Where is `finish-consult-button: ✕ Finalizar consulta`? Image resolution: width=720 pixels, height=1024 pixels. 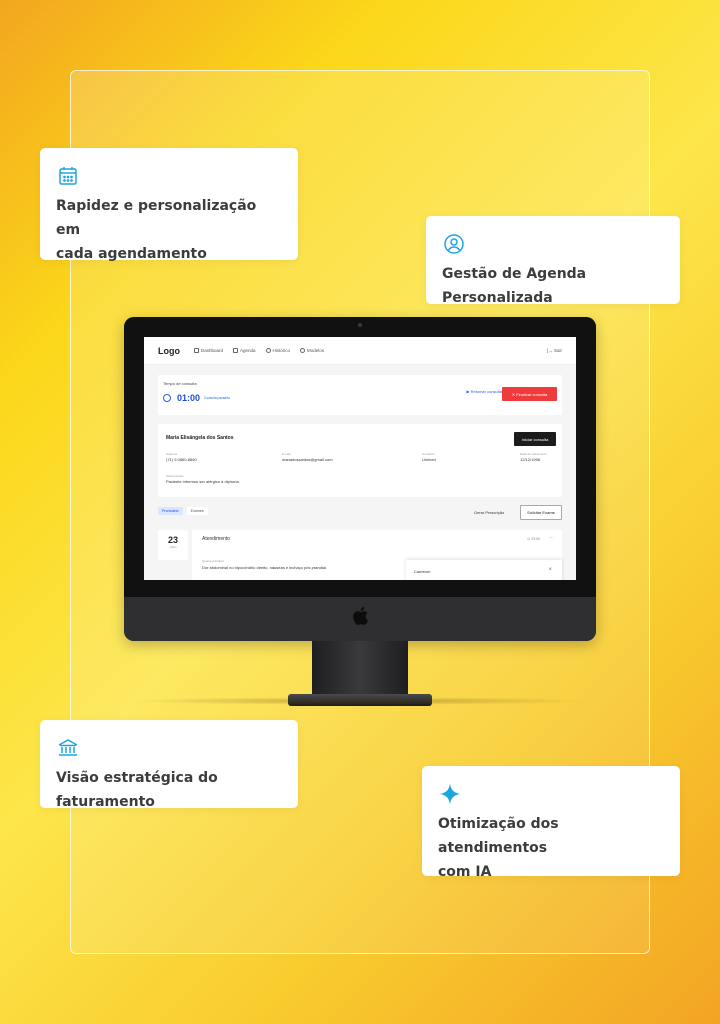
finish-consult-button: ✕ Finalizar consulta is located at coordinates (529, 394).